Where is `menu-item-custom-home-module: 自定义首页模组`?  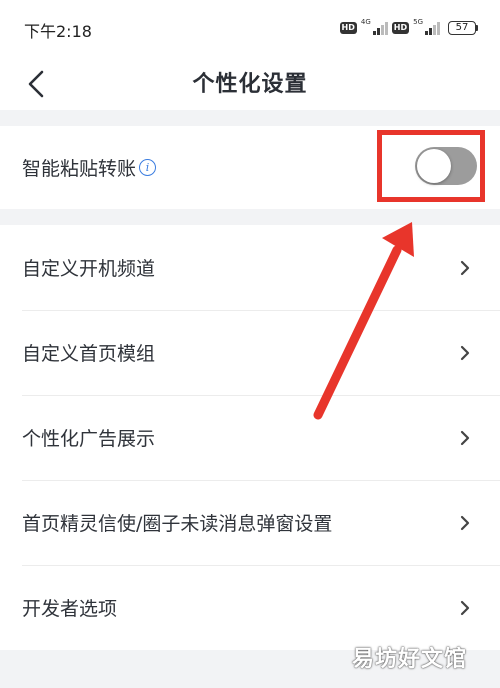
menu-item-custom-home-module: 自定义首页模组 is located at coordinates (250, 352).